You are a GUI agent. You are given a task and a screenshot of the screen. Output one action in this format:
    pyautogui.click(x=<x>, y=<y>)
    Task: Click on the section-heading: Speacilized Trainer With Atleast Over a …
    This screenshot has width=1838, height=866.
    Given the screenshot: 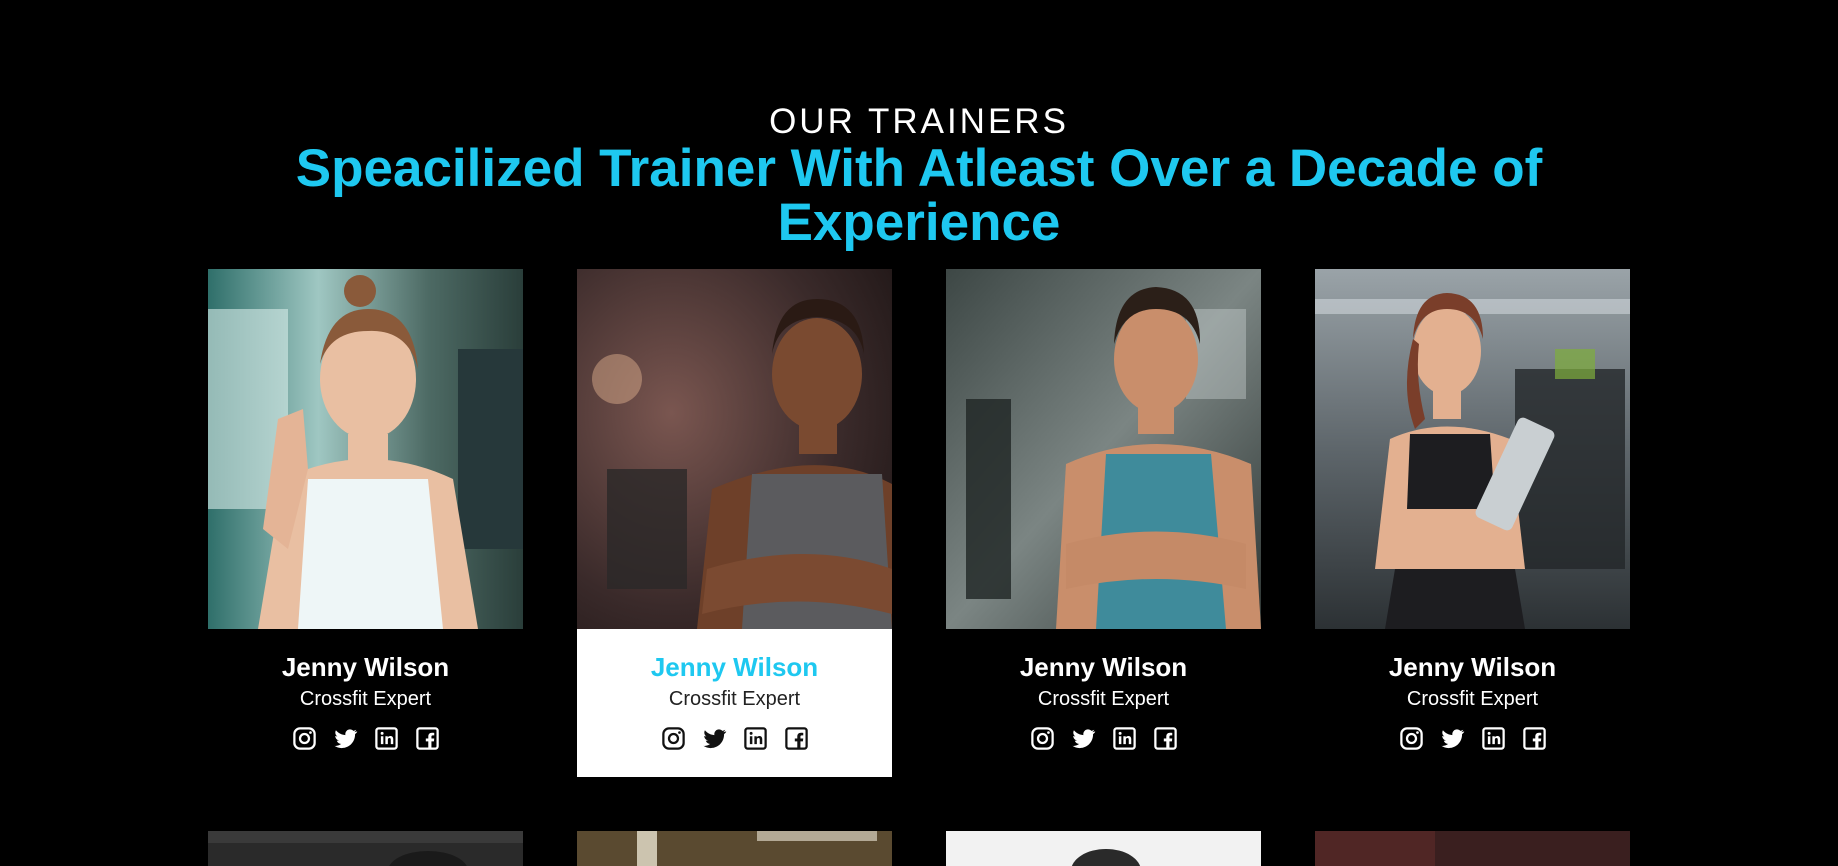 What is the action you would take?
    pyautogui.click(x=919, y=195)
    